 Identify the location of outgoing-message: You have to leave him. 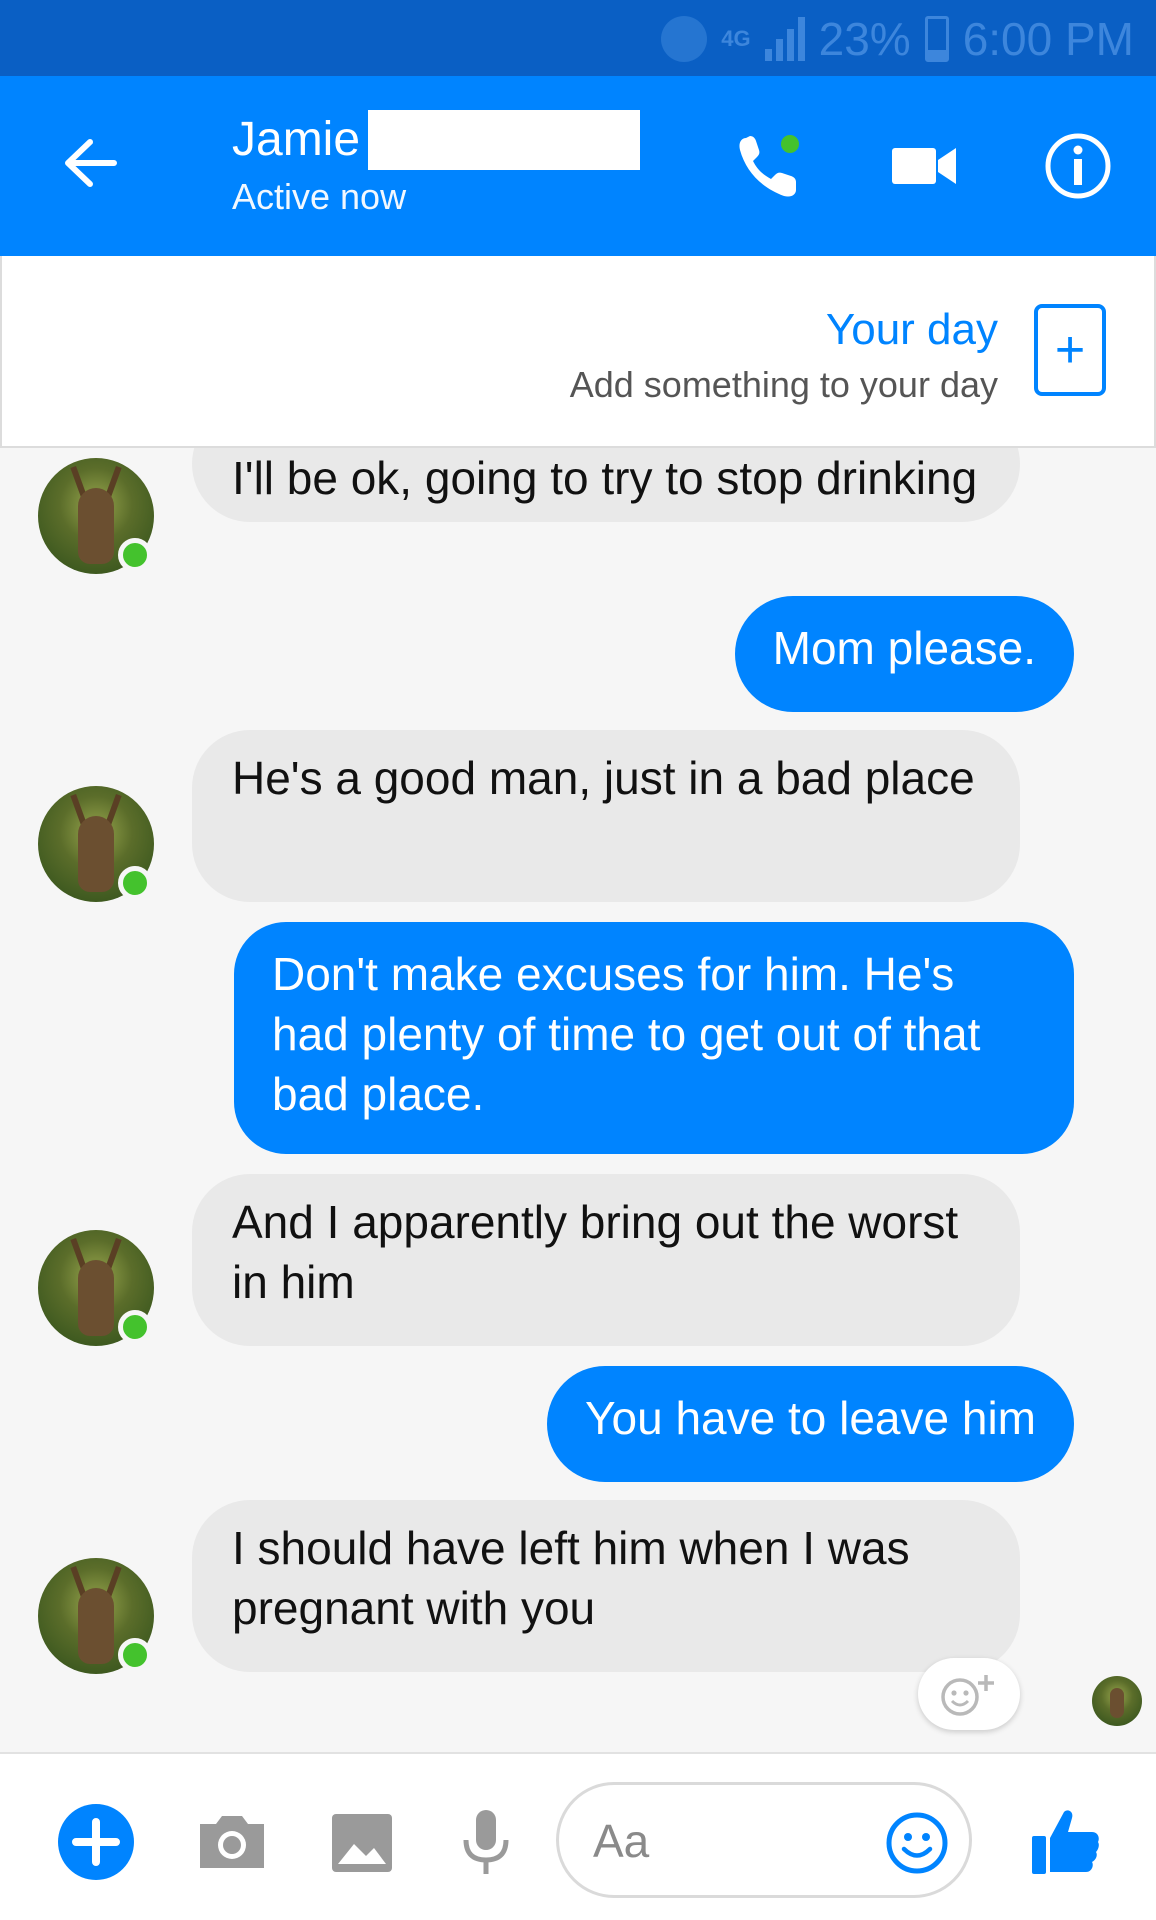
(810, 1424).